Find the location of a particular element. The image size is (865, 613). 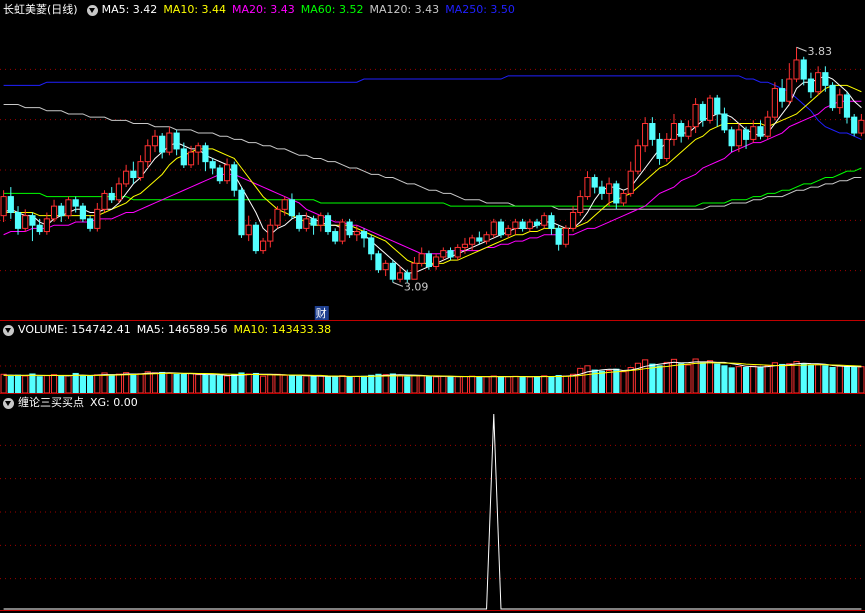

indicator-name: 缠论三买买点 is located at coordinates (51, 402).